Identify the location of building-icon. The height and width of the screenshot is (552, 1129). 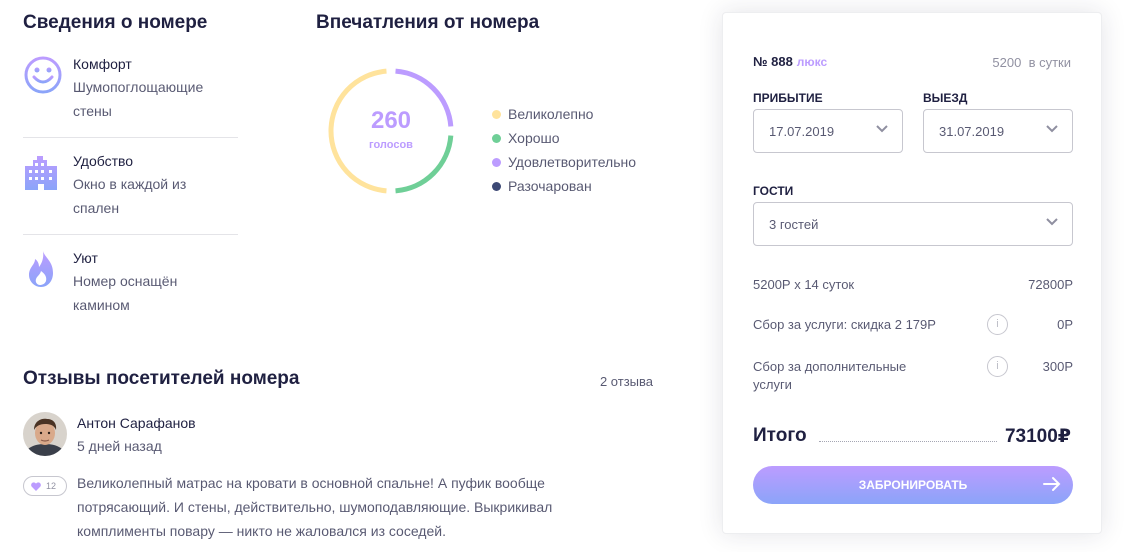
(43, 172).